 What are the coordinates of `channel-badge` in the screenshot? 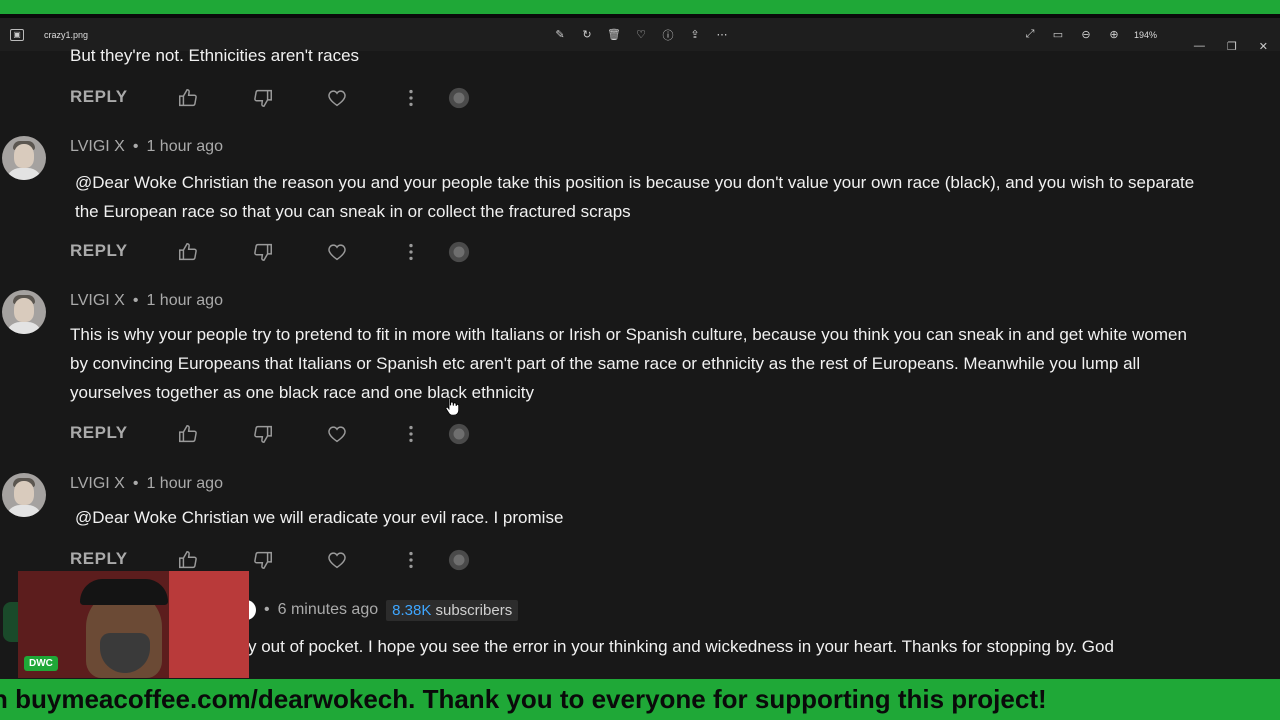 It's located at (11, 622).